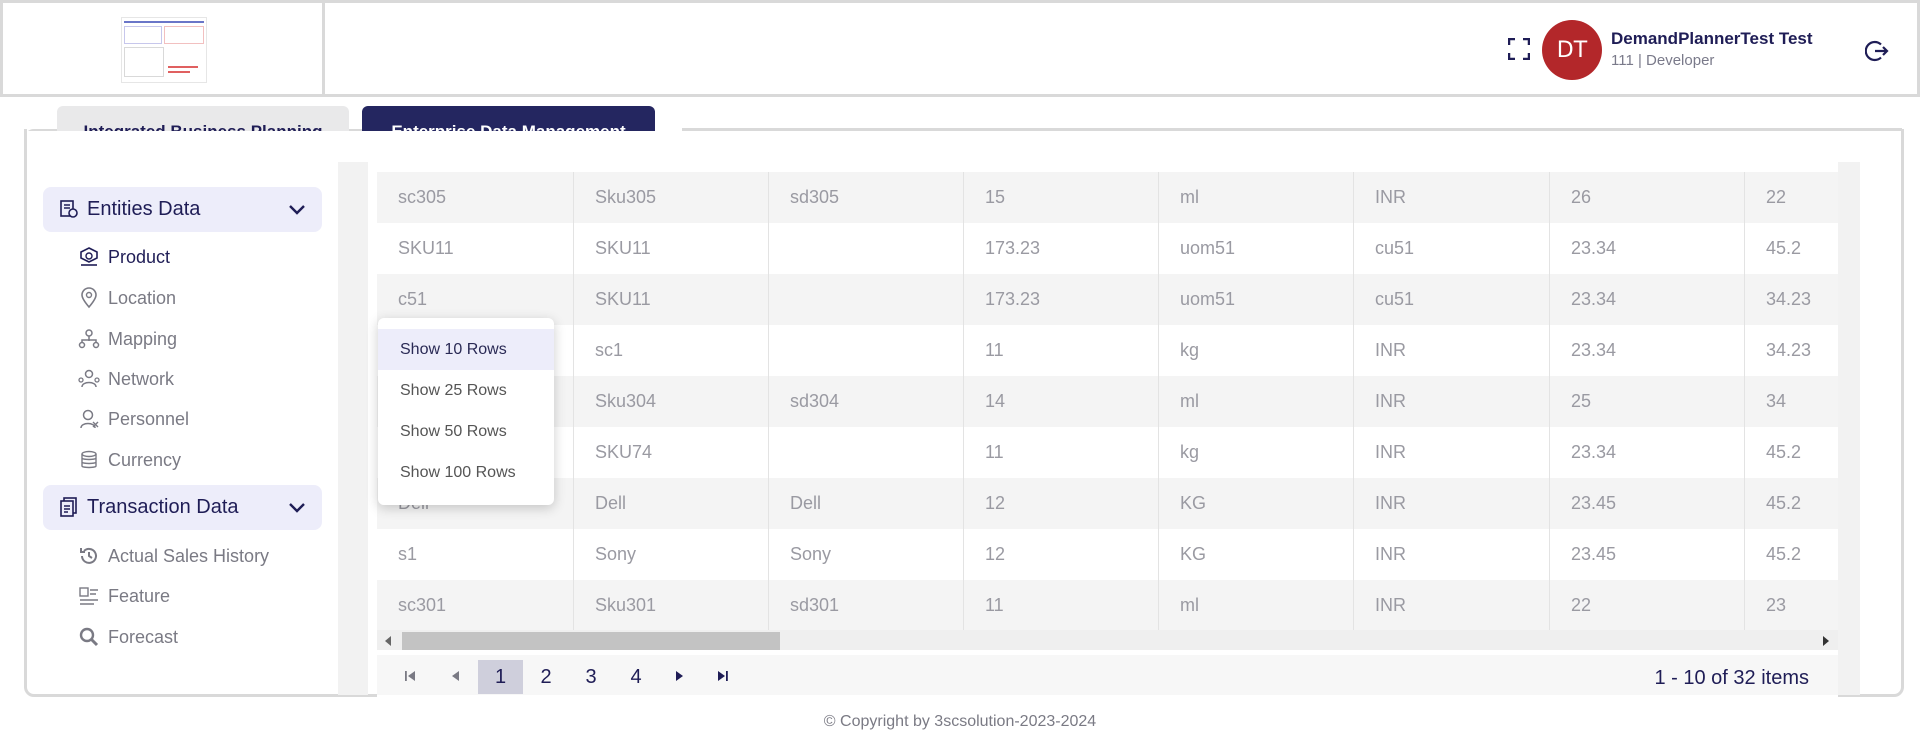 This screenshot has width=1920, height=749. What do you see at coordinates (546, 677) in the screenshot?
I see `page-button: 2` at bounding box center [546, 677].